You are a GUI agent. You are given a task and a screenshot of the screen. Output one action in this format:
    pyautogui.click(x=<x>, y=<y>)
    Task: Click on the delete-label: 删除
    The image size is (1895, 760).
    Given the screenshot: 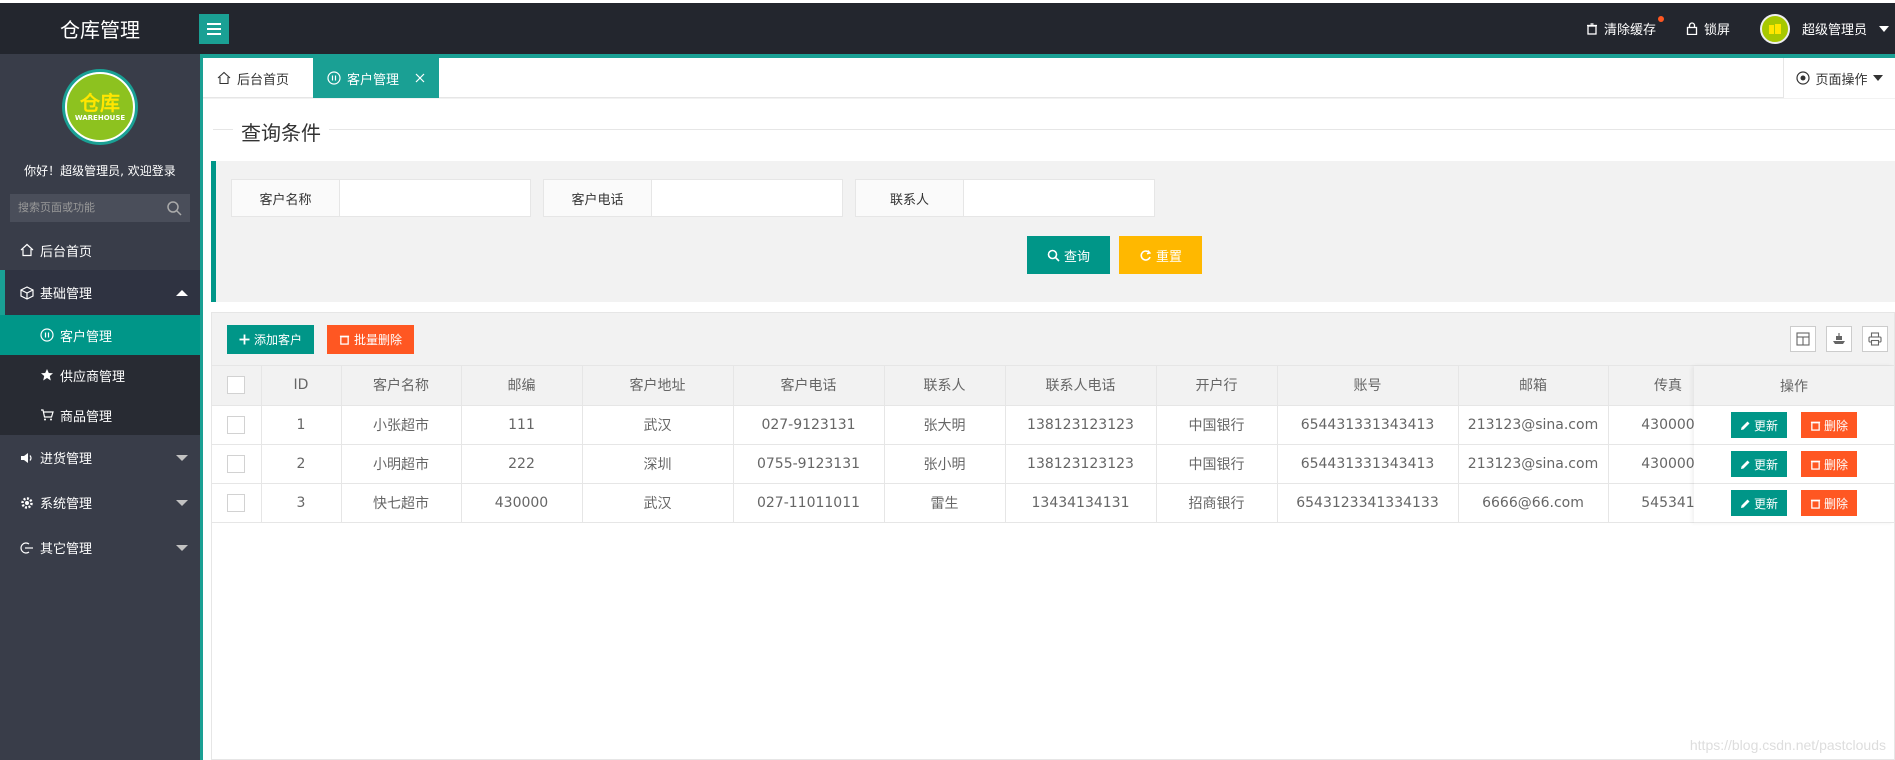 What is the action you would take?
    pyautogui.click(x=1836, y=425)
    